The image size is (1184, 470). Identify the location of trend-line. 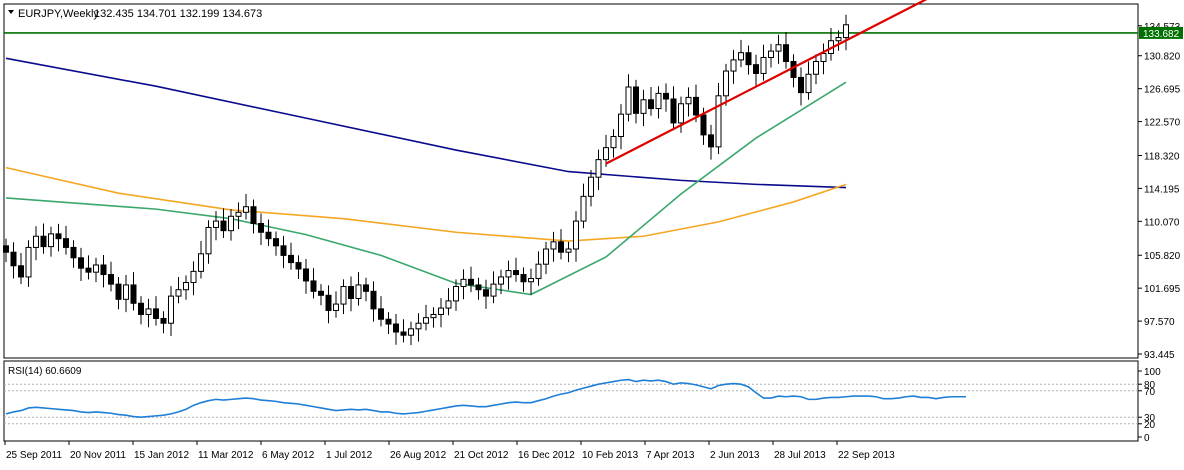
(766, 82).